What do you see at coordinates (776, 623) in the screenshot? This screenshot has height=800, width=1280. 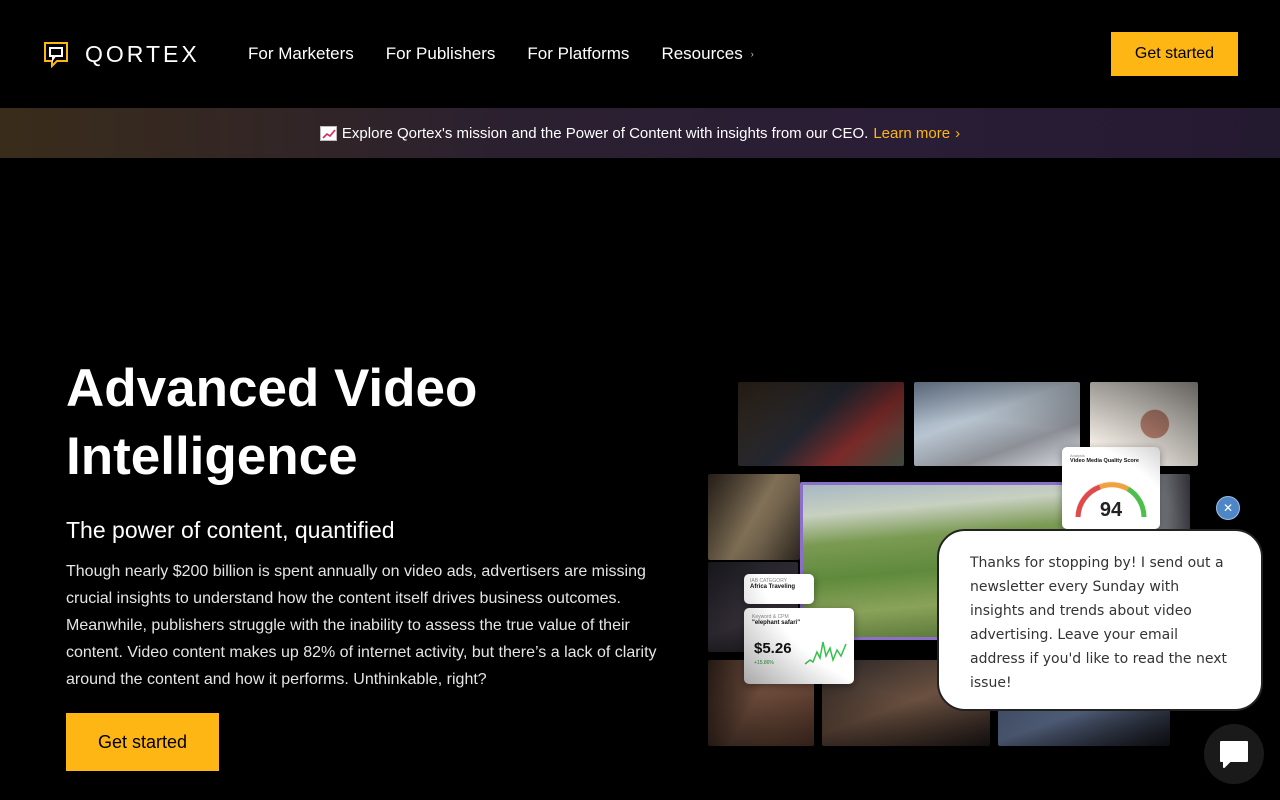 I see `keyword-value: "elephant safari"` at bounding box center [776, 623].